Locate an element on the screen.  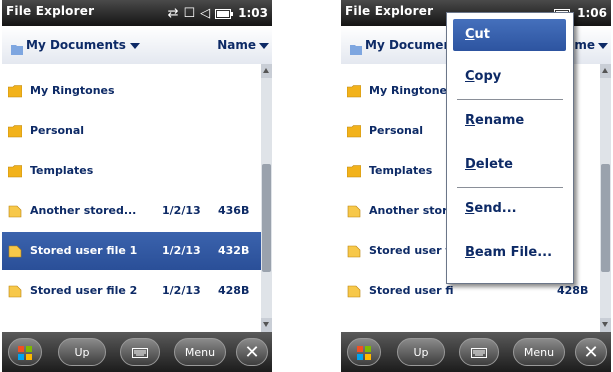
list-item: Stored user file 2 1/2/13 428B is located at coordinates (131, 291).